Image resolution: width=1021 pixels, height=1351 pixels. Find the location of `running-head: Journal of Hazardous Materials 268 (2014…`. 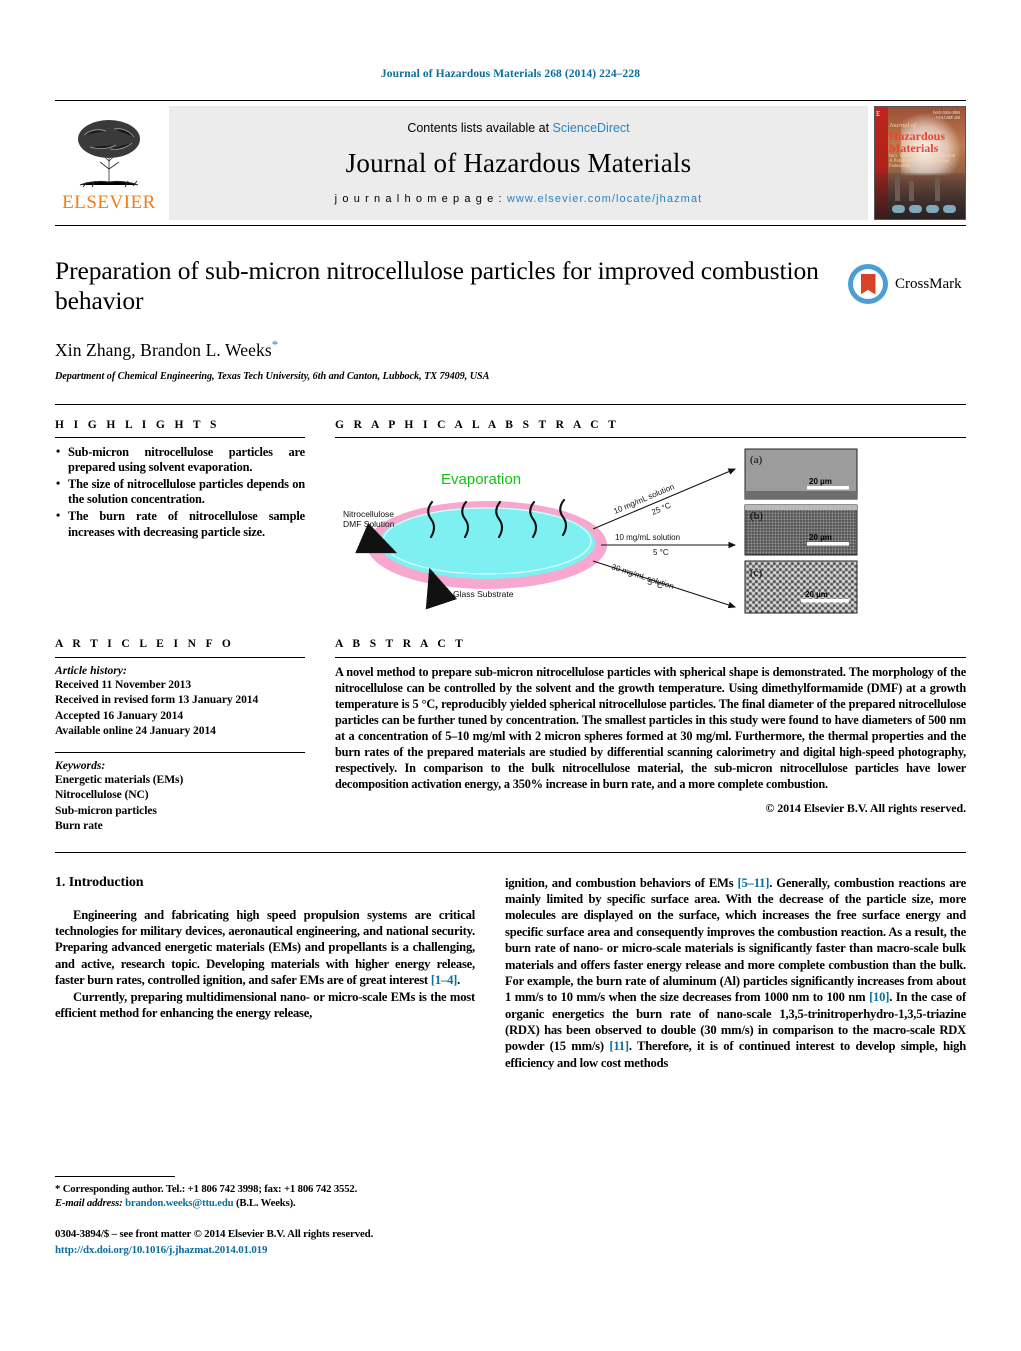

running-head: Journal of Hazardous Materials 268 (2014… is located at coordinates (510, 74).